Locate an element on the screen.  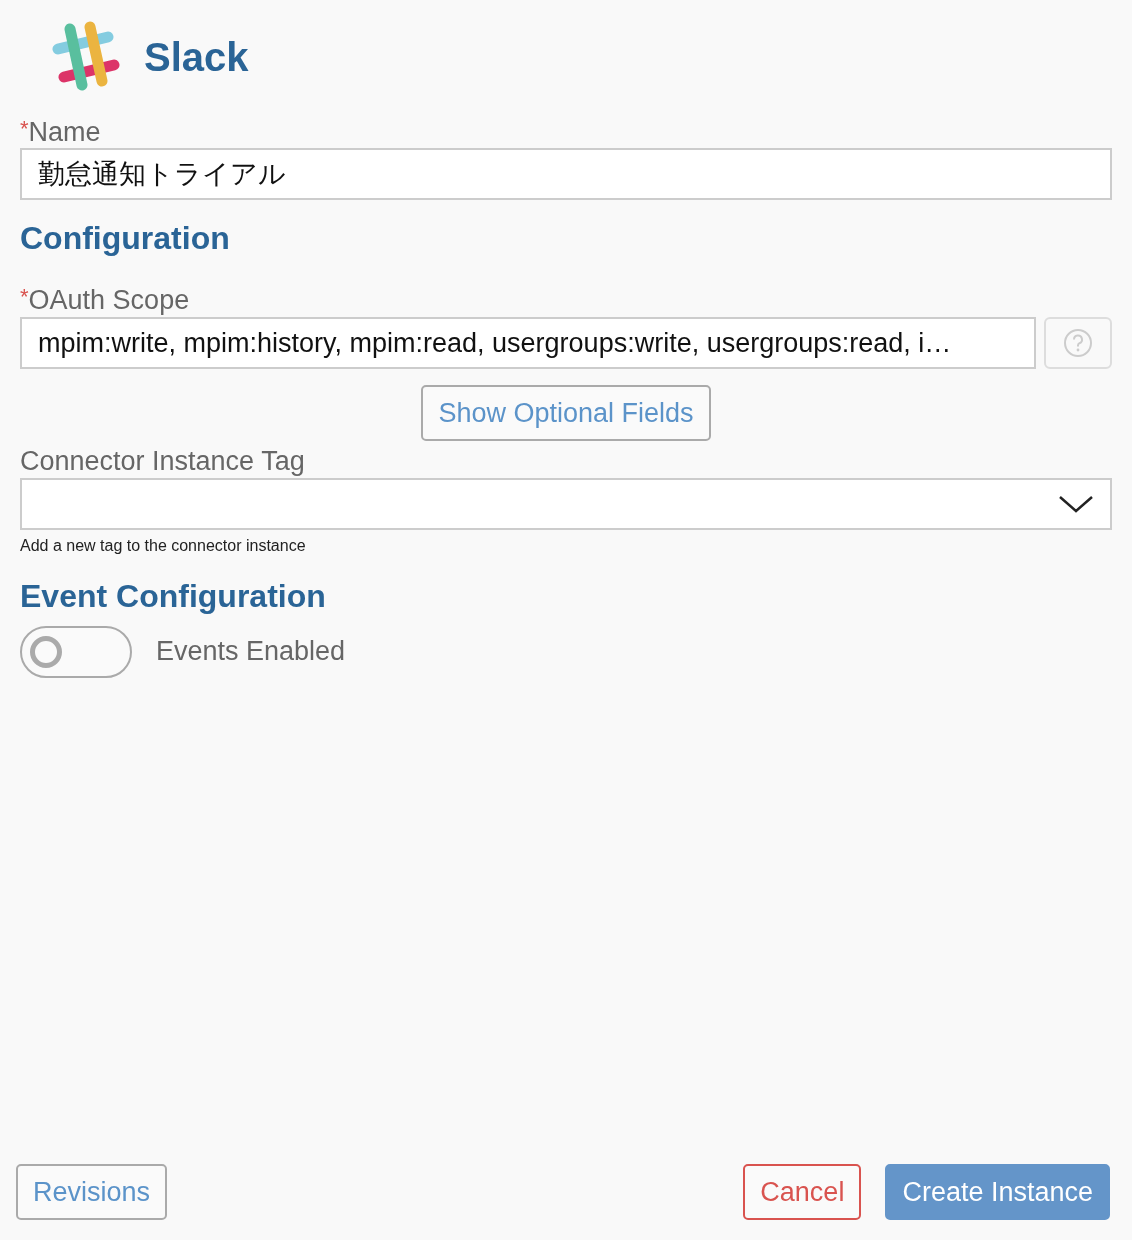
field-label: *Name is located at coordinates (60, 132).